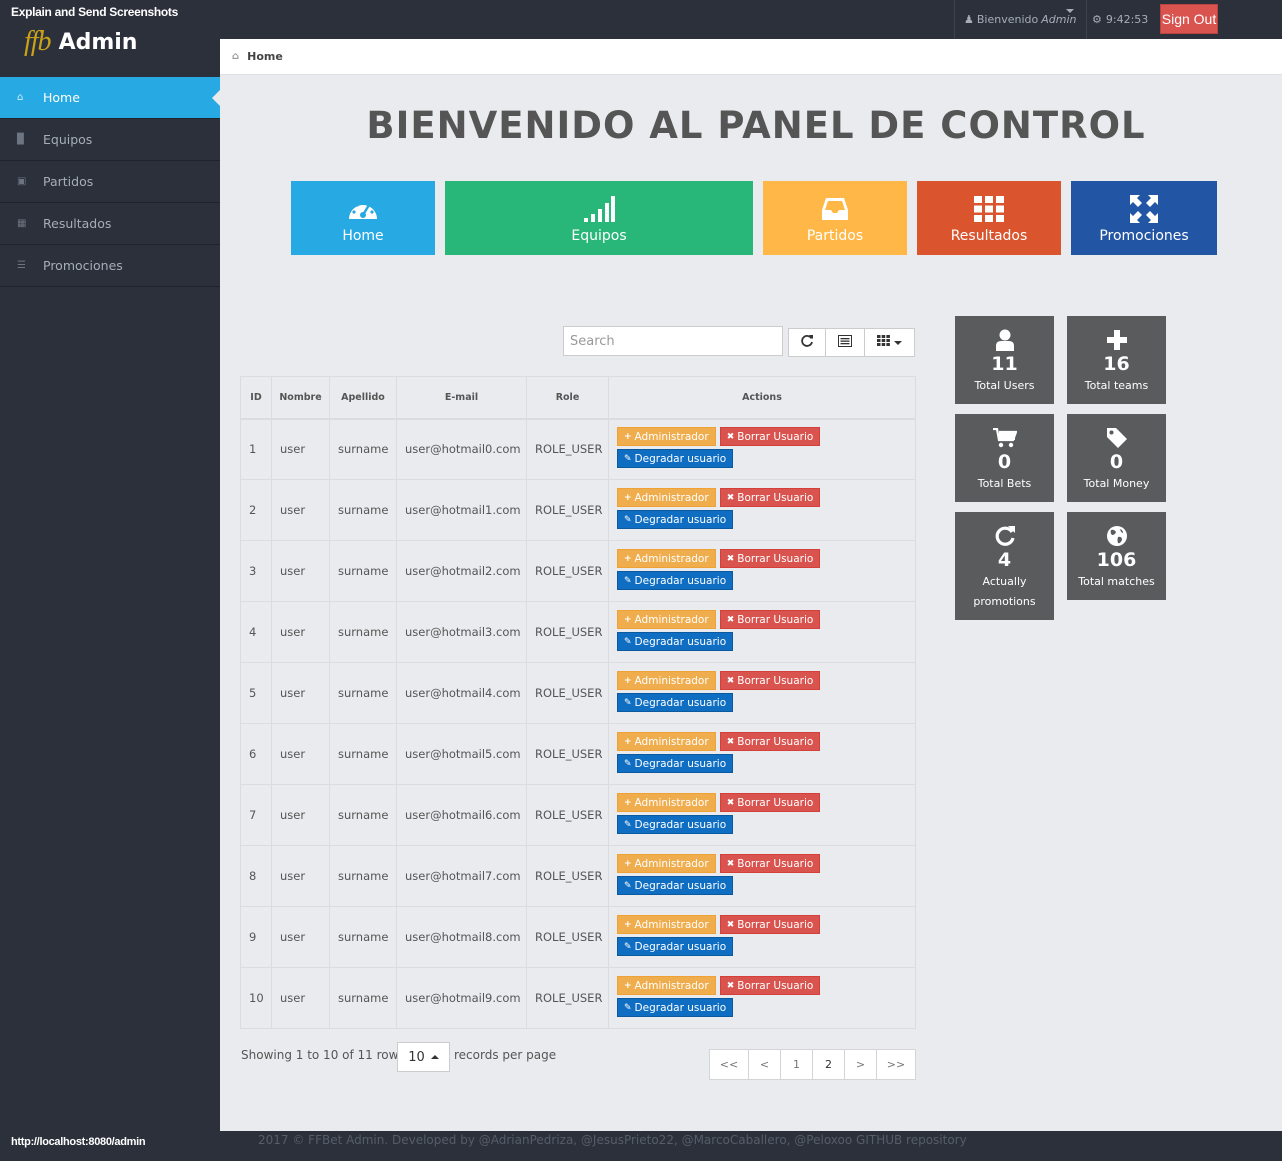  Describe the element at coordinates (1004, 360) in the screenshot. I see `stat-total-users: 11 Total Users` at that location.